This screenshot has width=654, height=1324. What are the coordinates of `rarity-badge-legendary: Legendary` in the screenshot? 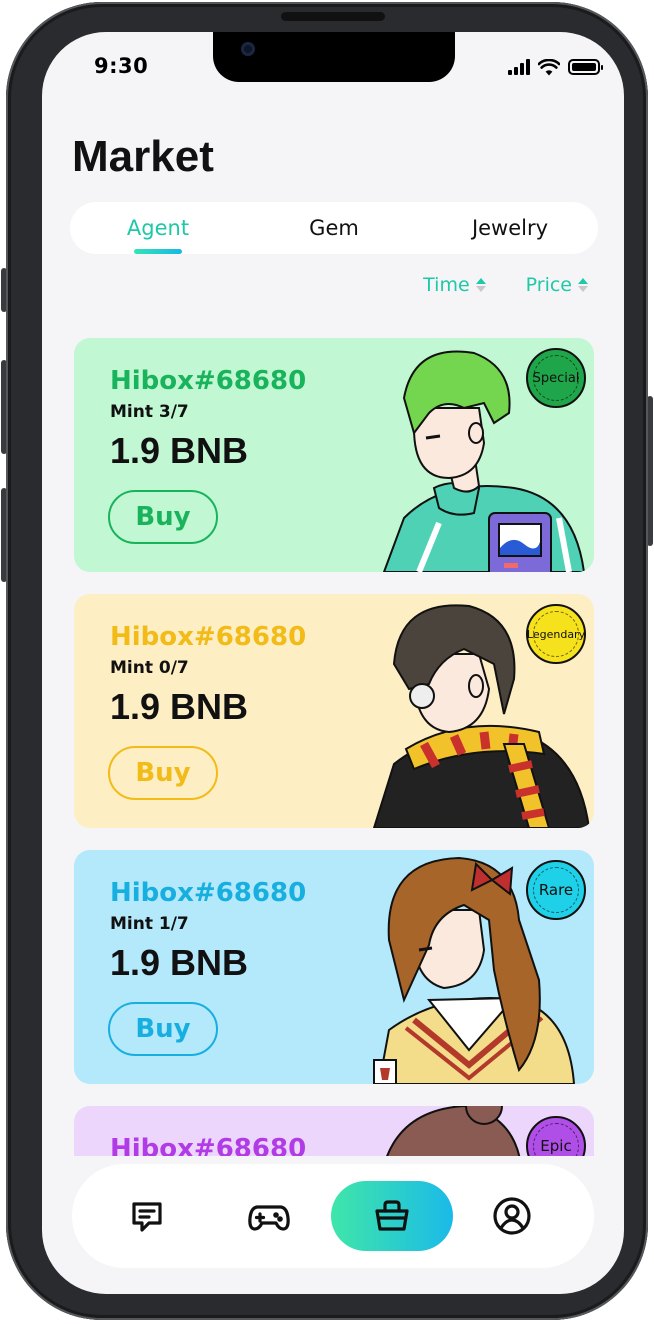 It's located at (556, 634).